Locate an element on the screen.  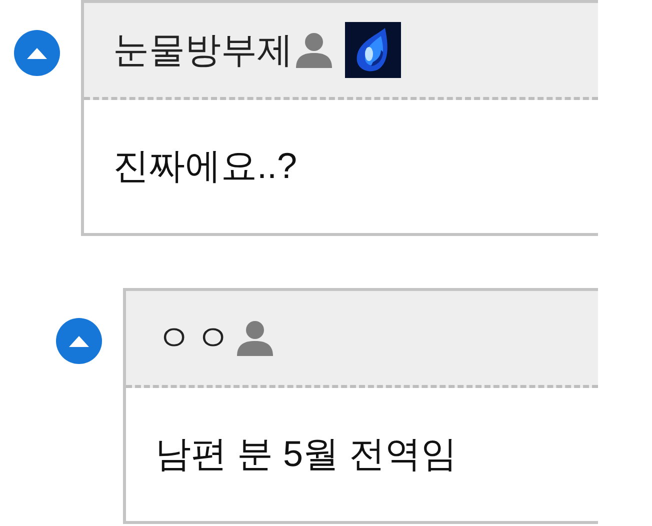
comment-text: 남편 분 5월 전역임 is located at coordinates (306, 454).